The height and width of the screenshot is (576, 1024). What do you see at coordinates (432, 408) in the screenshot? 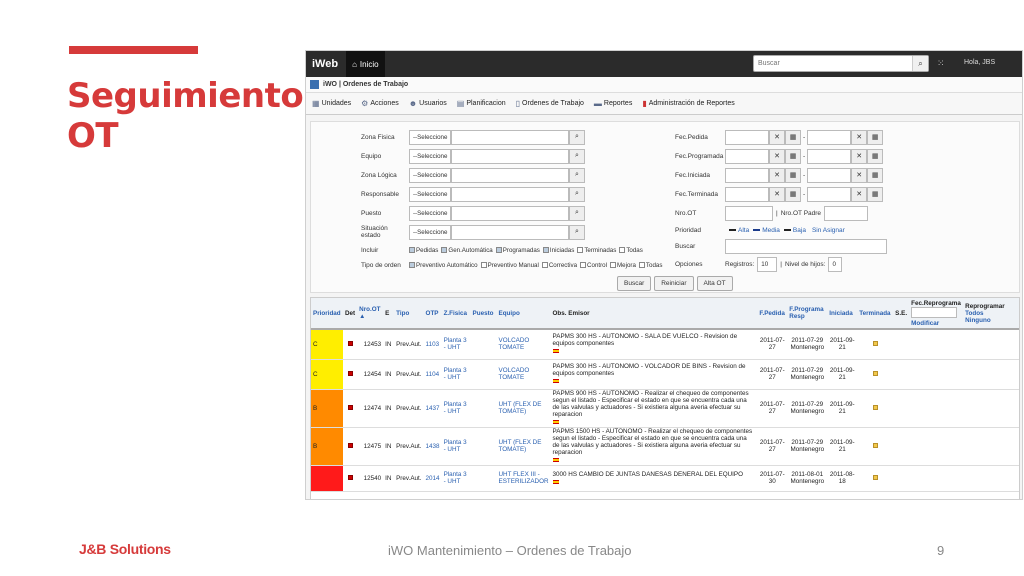
I see `cell-otp: 1437` at bounding box center [432, 408].